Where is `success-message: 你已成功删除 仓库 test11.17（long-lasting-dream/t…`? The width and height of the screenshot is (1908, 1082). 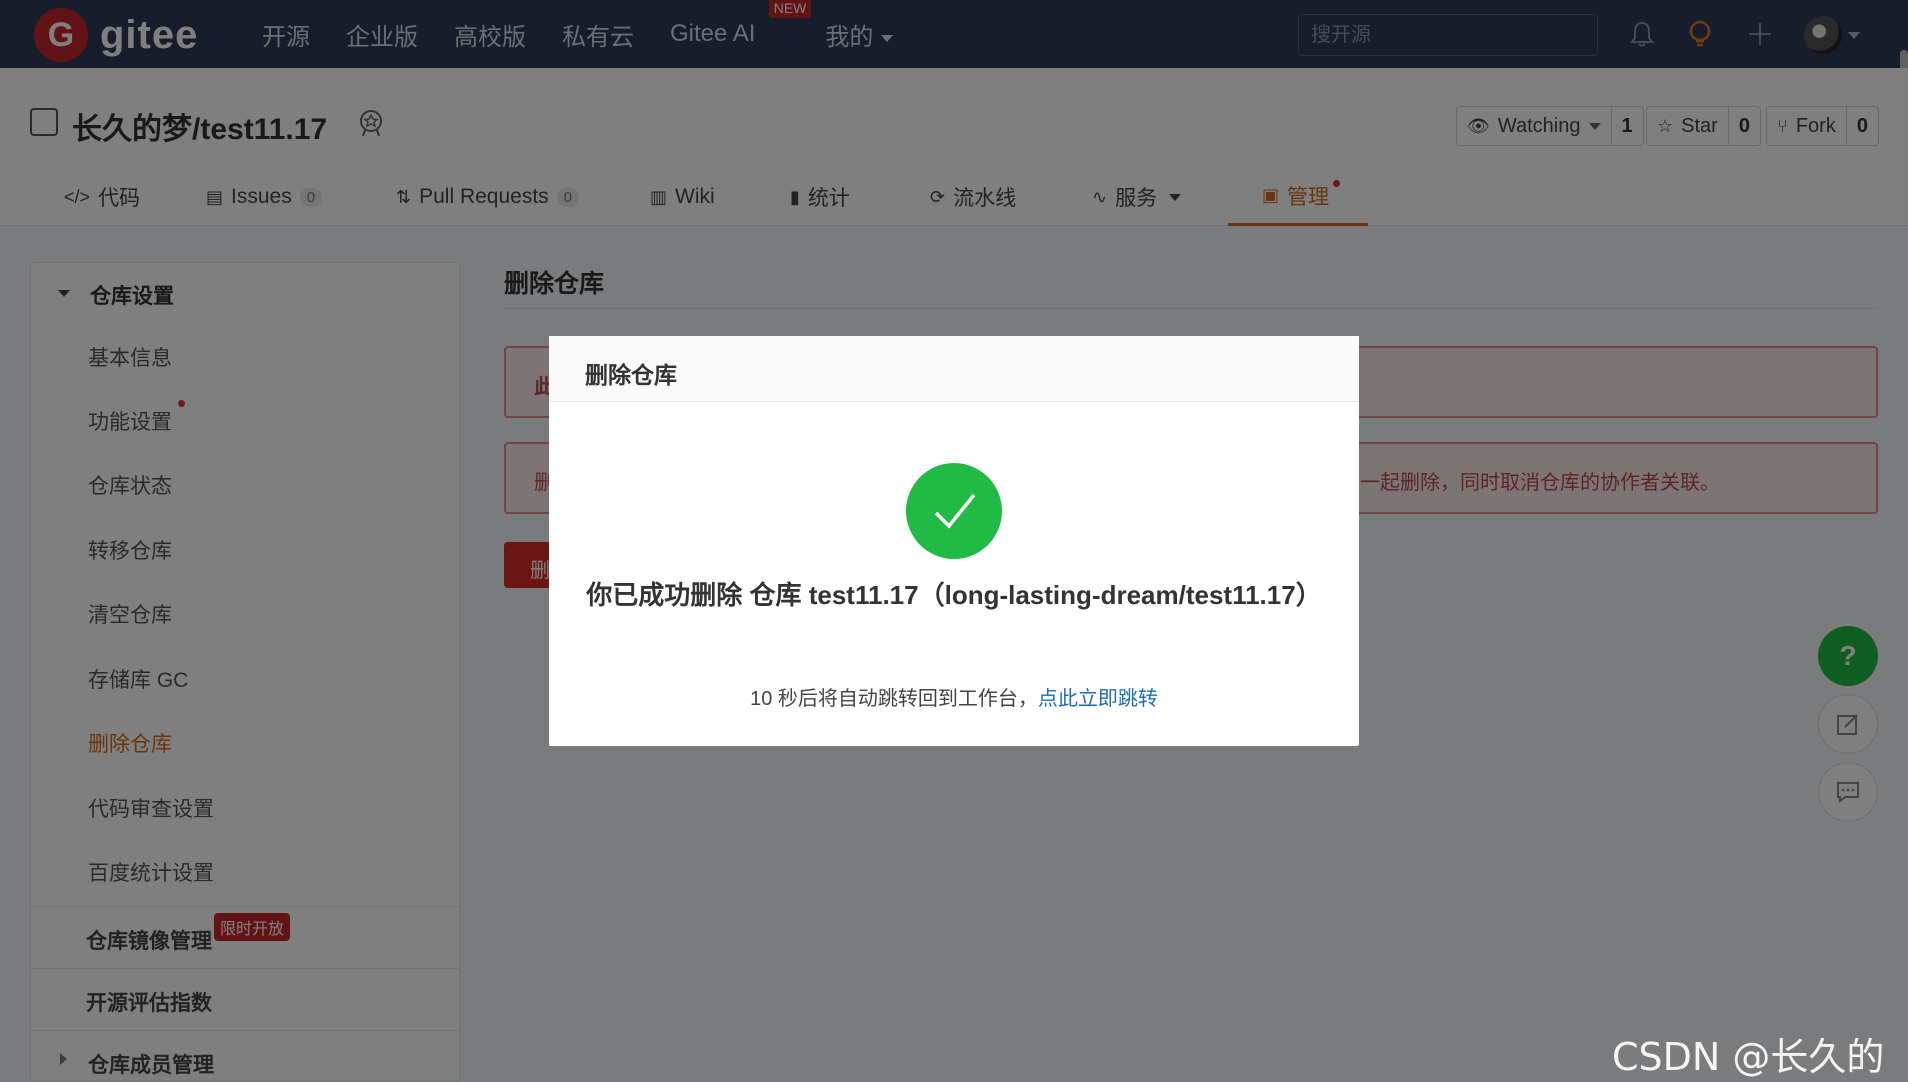 success-message: 你已成功删除 仓库 test11.17（long-lasting-dream/t… is located at coordinates (954, 595).